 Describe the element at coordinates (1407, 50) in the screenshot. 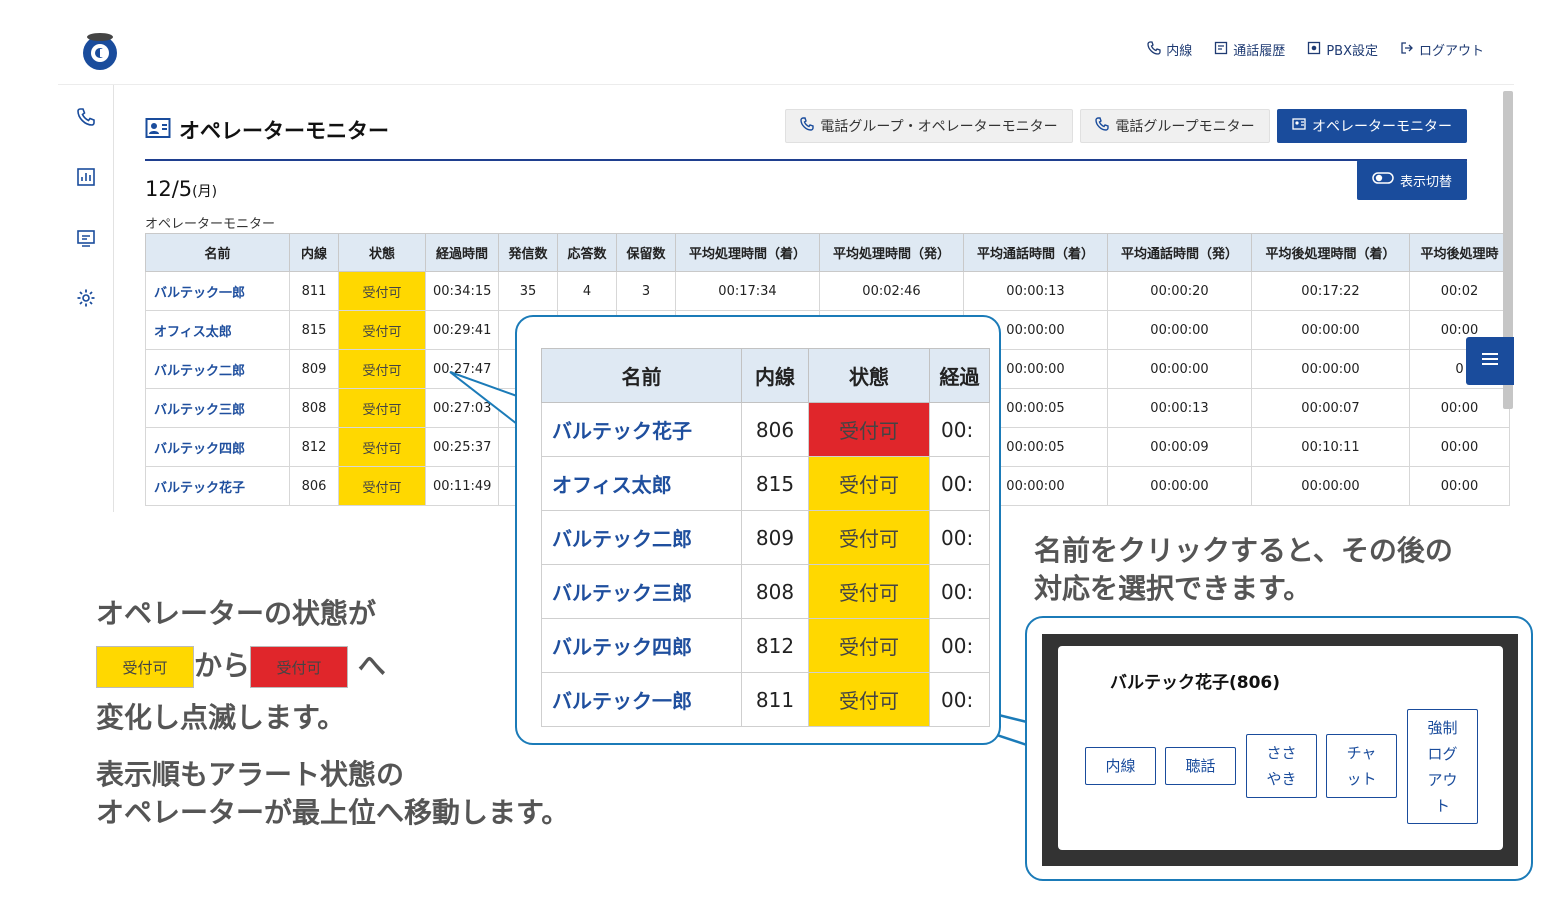

I see `logout-icon` at that location.